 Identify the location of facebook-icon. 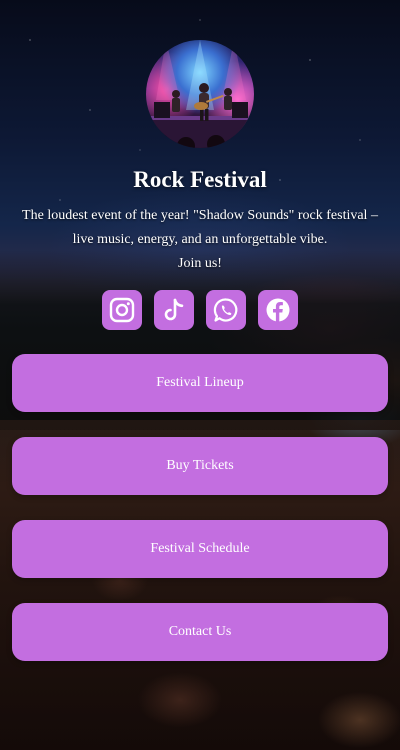
(278, 310).